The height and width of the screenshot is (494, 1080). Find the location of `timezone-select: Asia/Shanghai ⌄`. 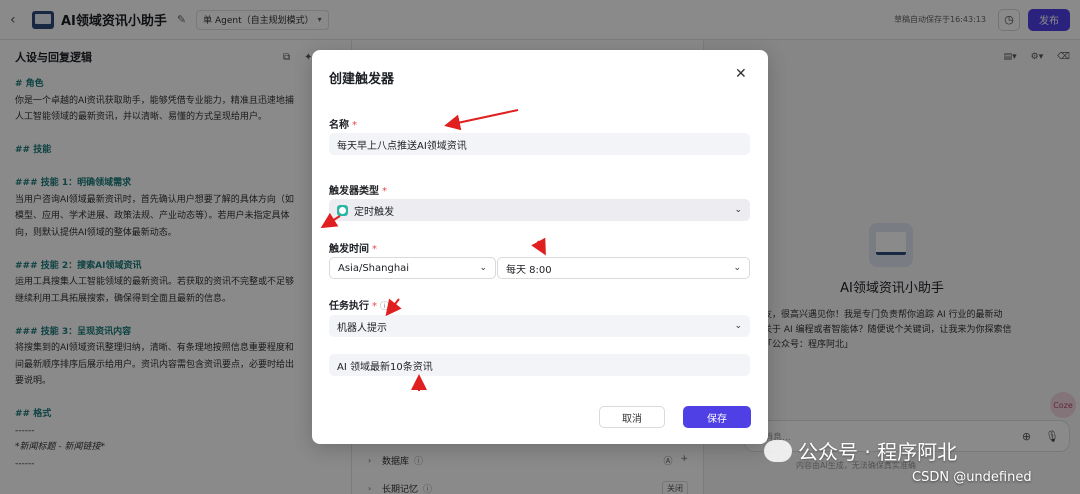

timezone-select: Asia/Shanghai ⌄ is located at coordinates (412, 268).